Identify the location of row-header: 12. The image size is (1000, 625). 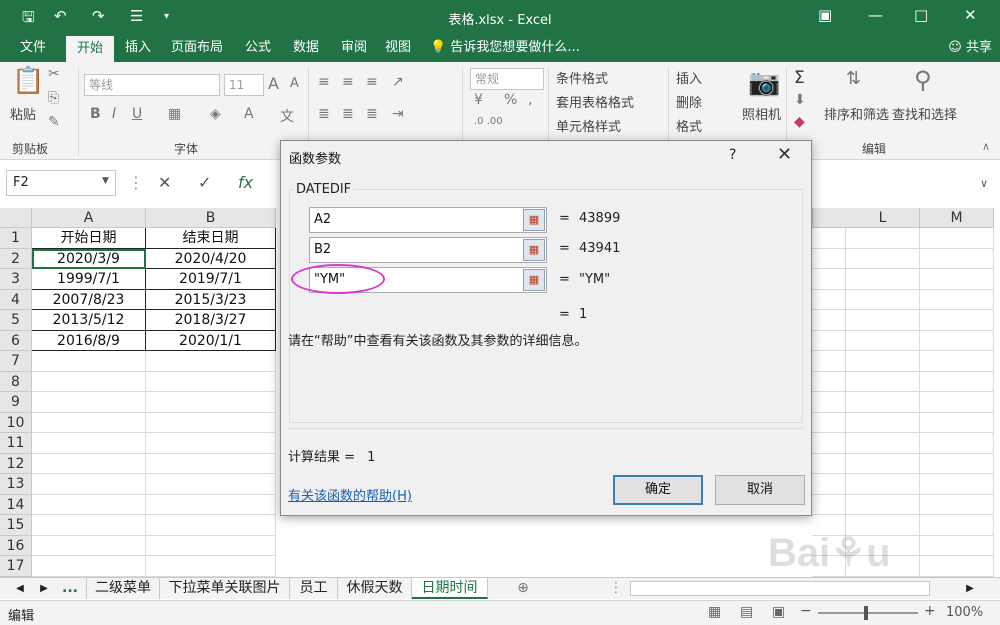
(16, 463).